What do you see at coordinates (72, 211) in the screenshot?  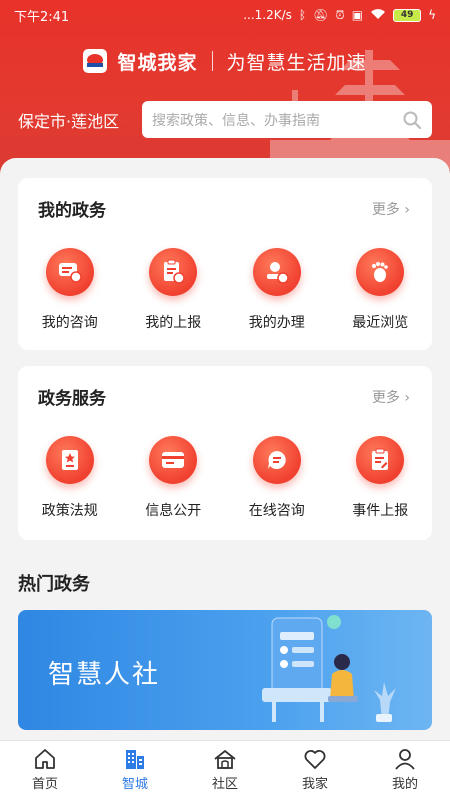 I see `my-affairs-title: 我的政务` at bounding box center [72, 211].